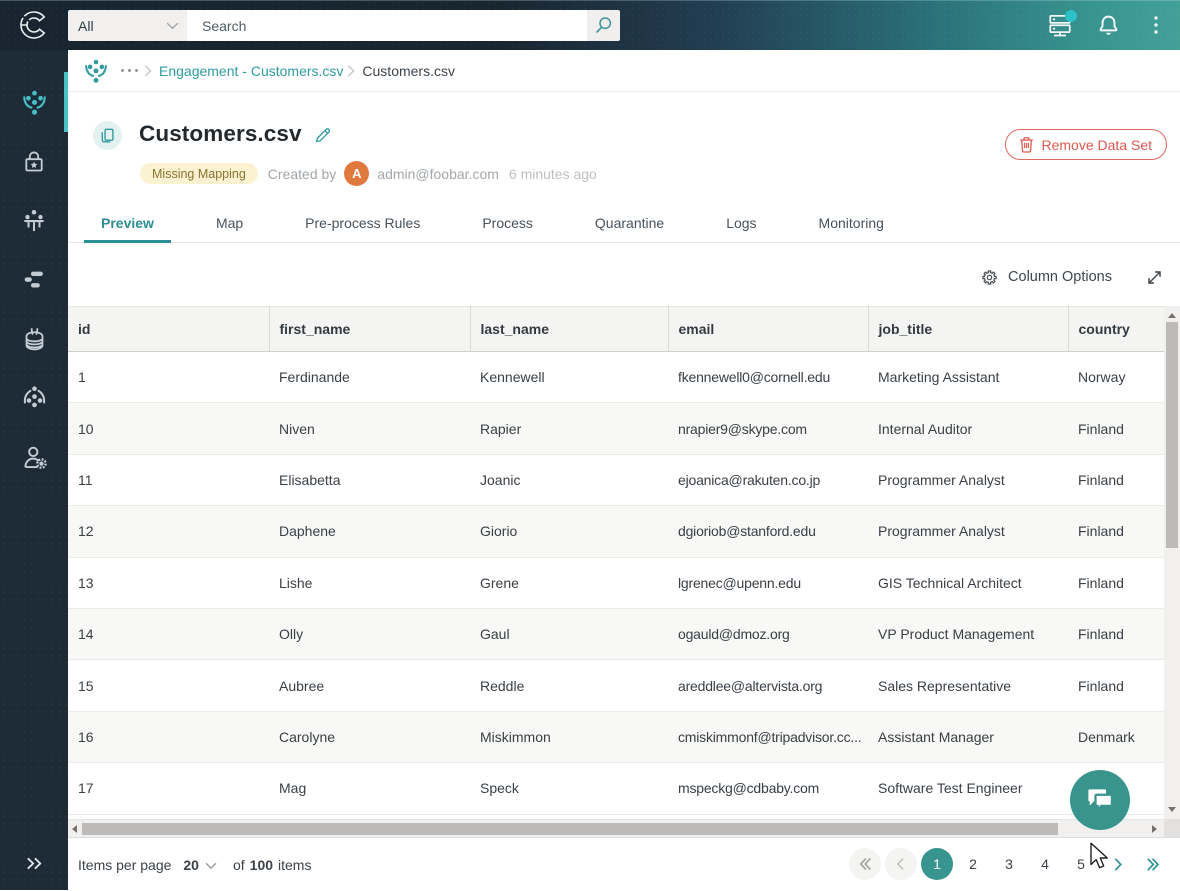 This screenshot has width=1180, height=891. Describe the element at coordinates (127, 25) in the screenshot. I see `search-scope-select: All` at that location.